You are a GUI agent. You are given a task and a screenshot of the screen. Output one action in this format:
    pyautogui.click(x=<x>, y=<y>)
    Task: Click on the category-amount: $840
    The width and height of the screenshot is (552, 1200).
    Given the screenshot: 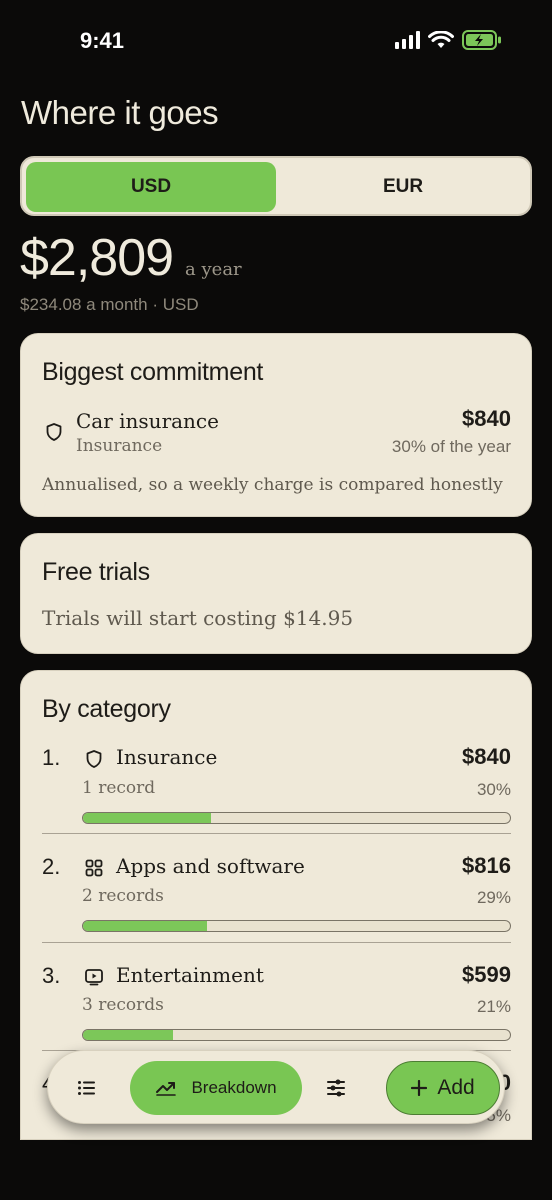 What is the action you would take?
    pyautogui.click(x=486, y=756)
    